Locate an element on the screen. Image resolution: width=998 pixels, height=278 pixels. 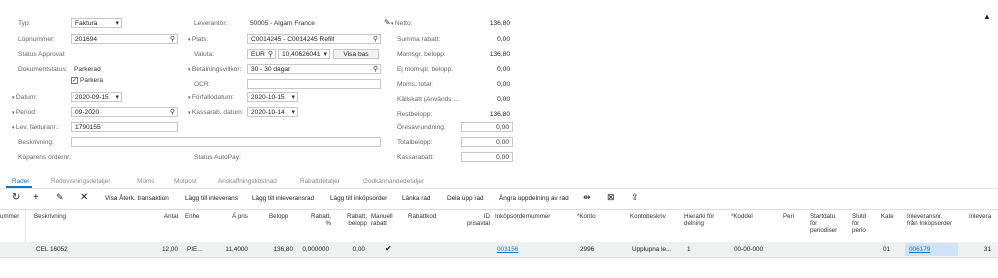
visa-aterk-button: Visa Återk. transaktion is located at coordinates (137, 198).